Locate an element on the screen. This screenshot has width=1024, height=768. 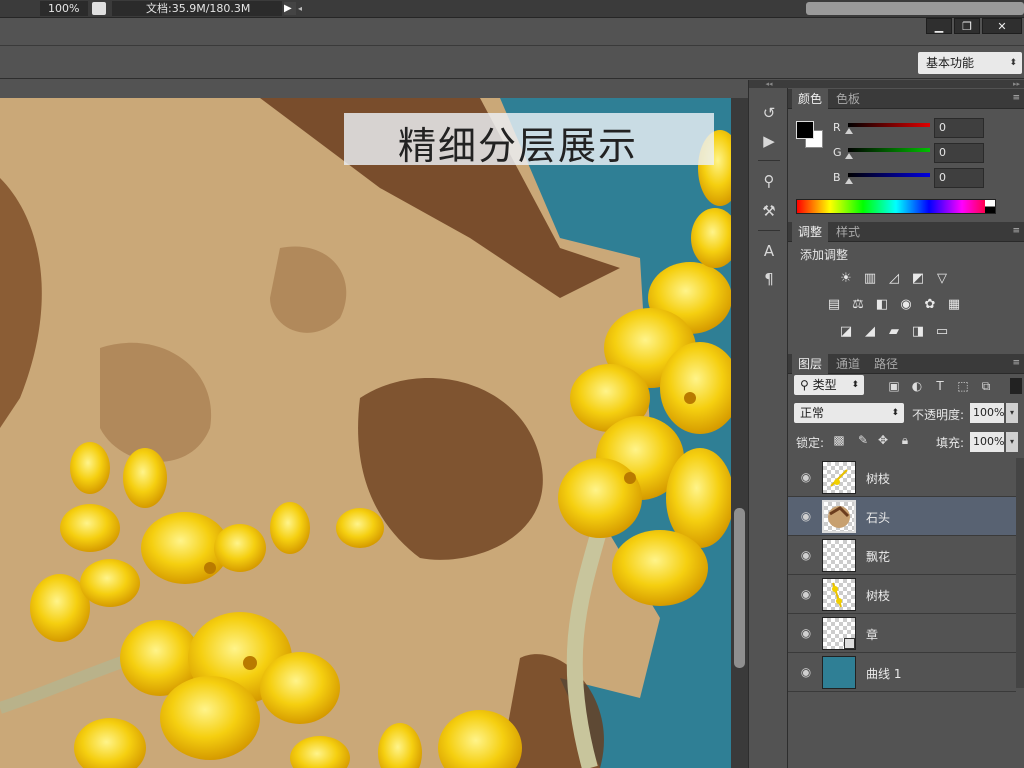
tool-presets-icon: ⚒ is located at coordinates (769, 211).